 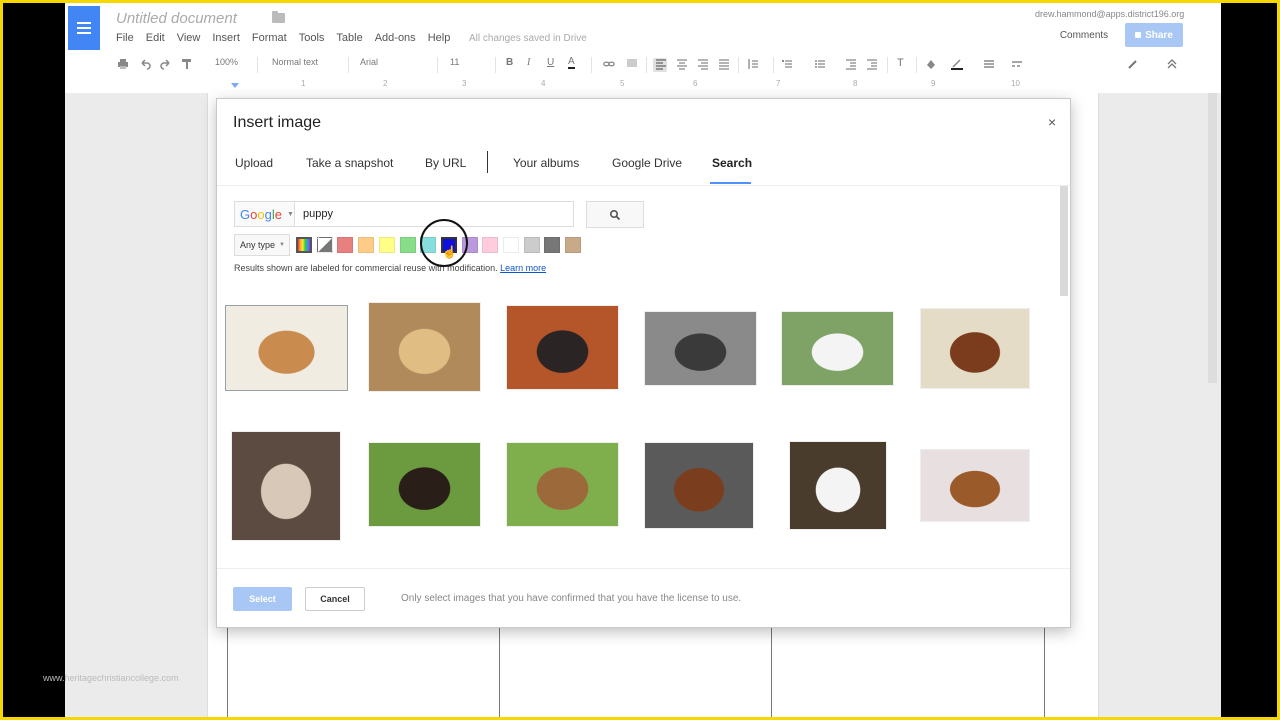 I want to click on image-result-boxer-puppy, so click(x=975, y=348).